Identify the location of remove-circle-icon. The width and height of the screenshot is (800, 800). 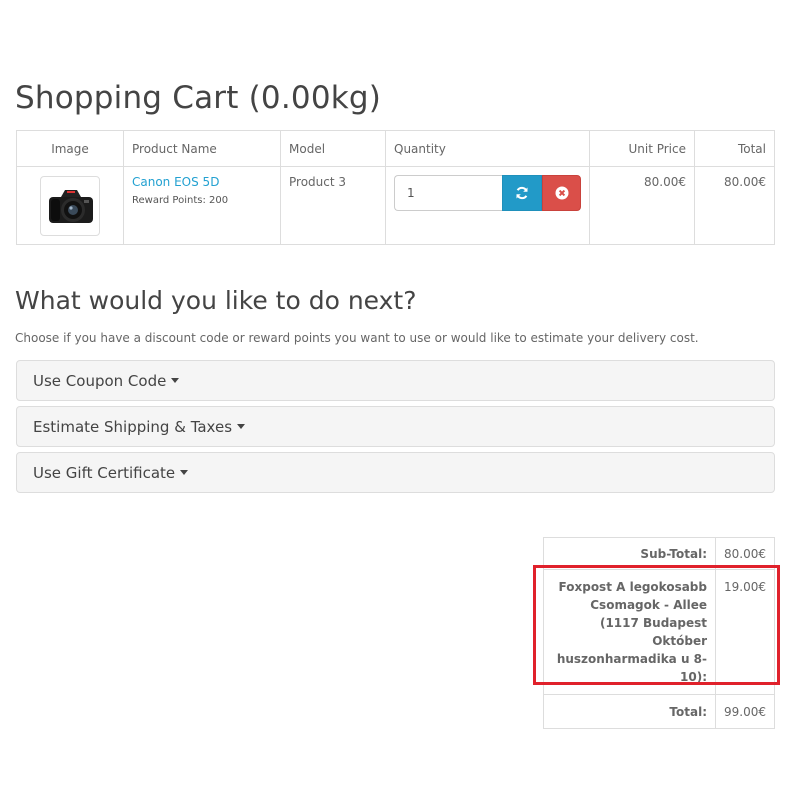
(561, 193).